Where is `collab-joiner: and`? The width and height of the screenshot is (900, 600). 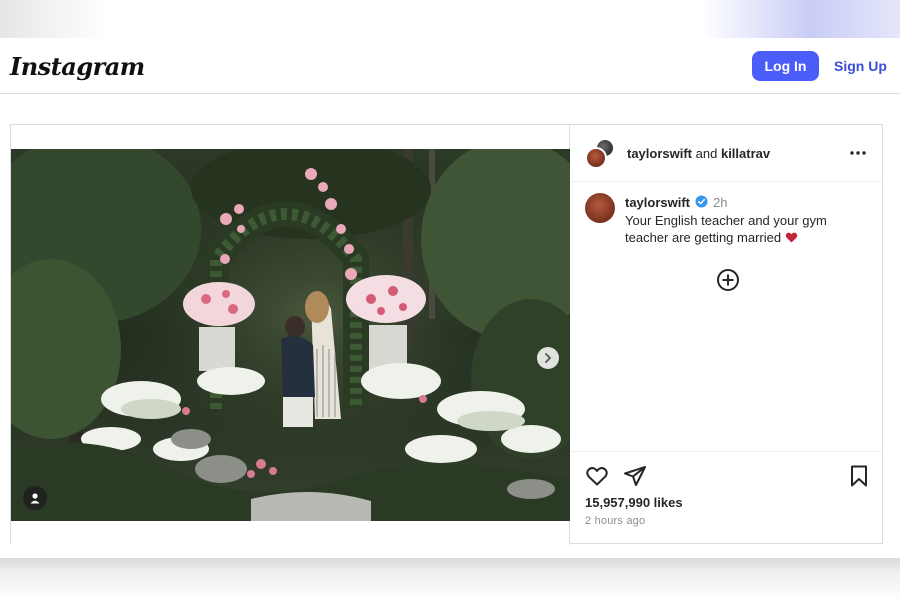
collab-joiner: and is located at coordinates (706, 153).